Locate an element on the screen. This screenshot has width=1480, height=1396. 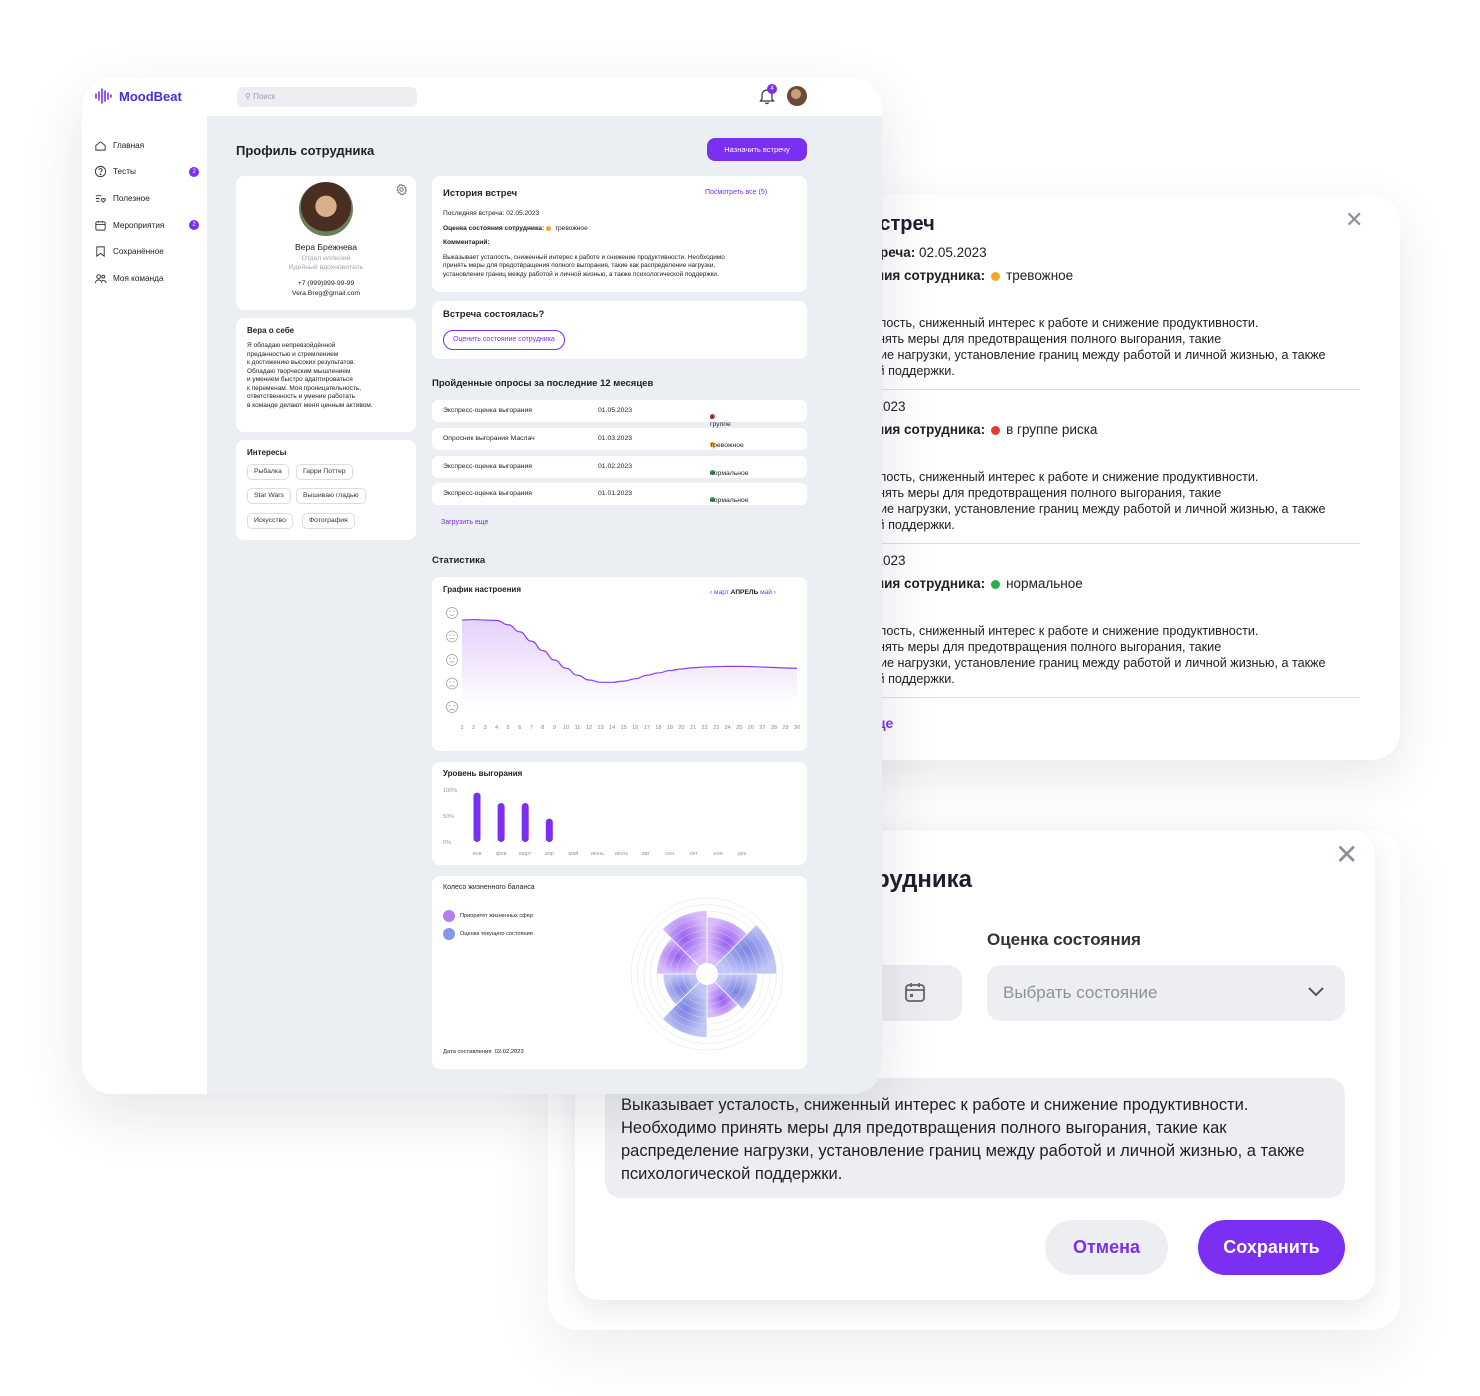
legend-current: Оценка текущего состояния is located at coordinates (488, 934).